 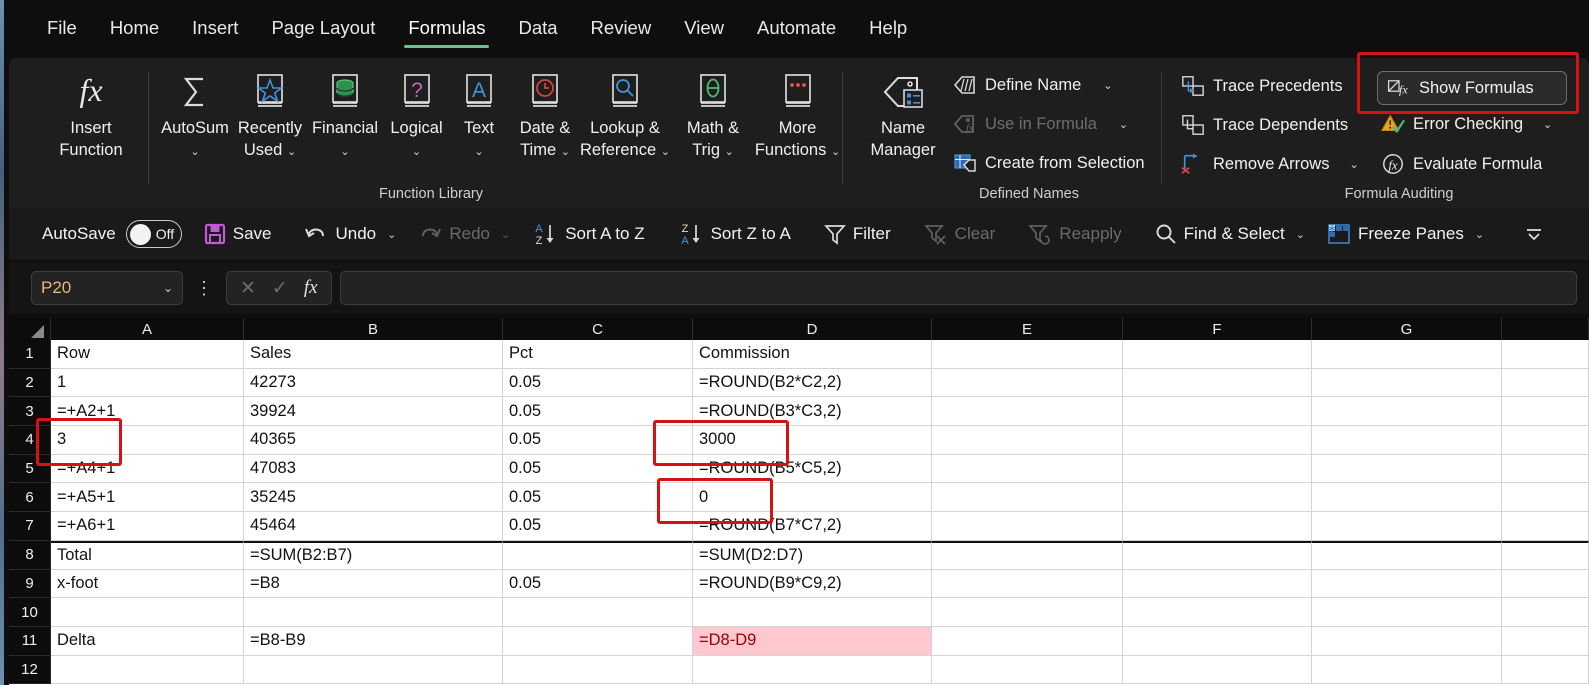 What do you see at coordinates (812, 670) in the screenshot?
I see `cell-D12` at bounding box center [812, 670].